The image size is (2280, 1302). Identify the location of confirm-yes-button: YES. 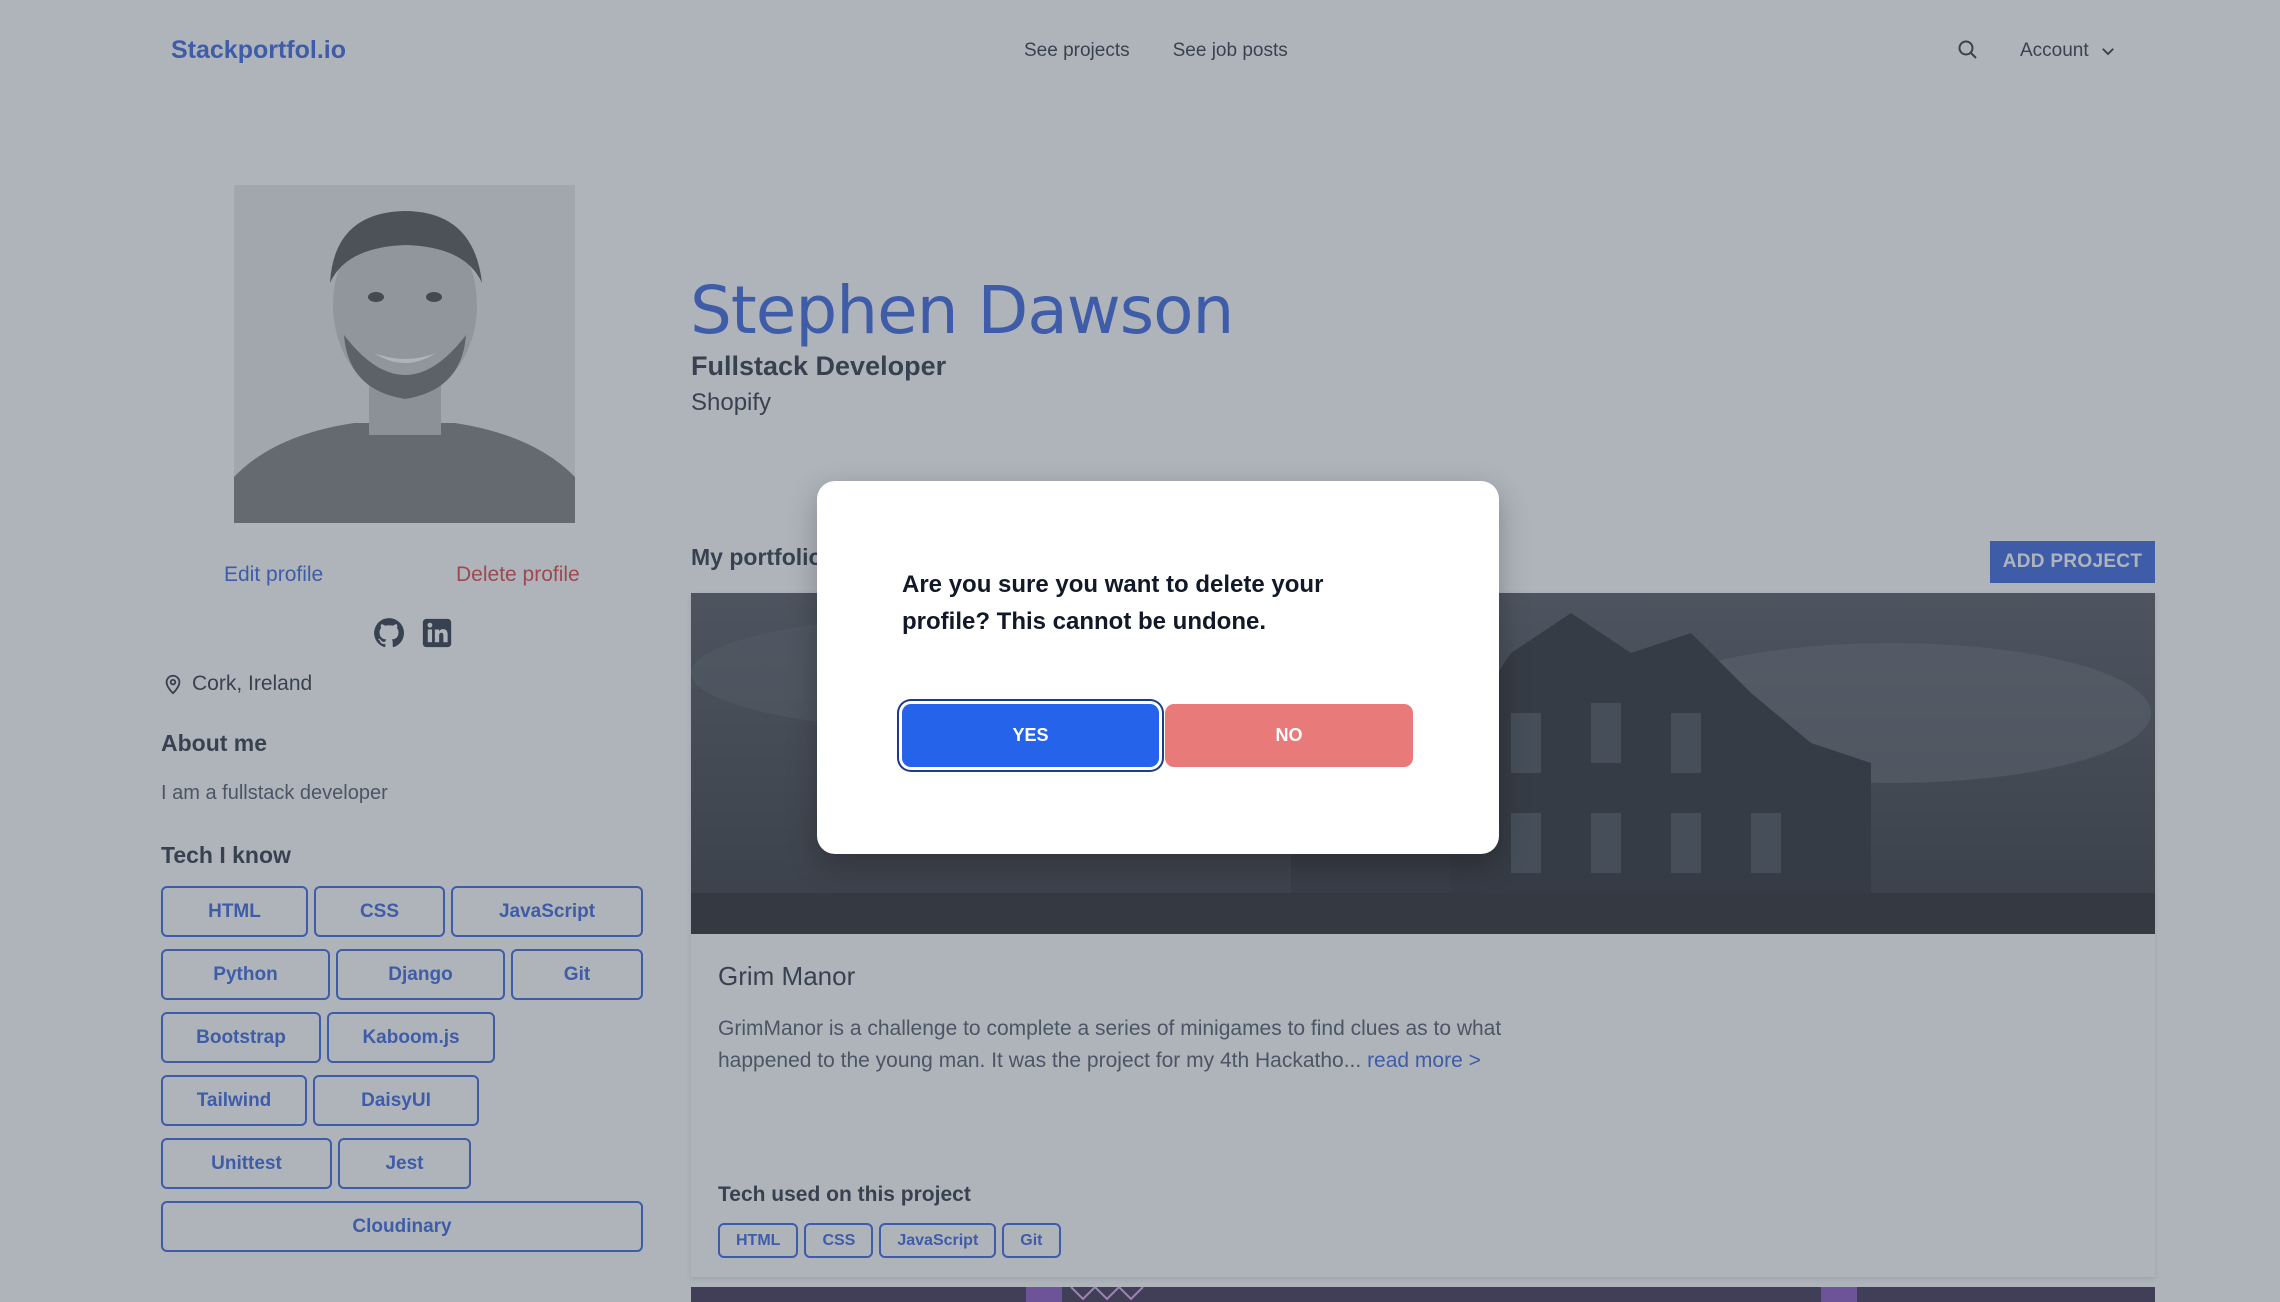
(1030, 735).